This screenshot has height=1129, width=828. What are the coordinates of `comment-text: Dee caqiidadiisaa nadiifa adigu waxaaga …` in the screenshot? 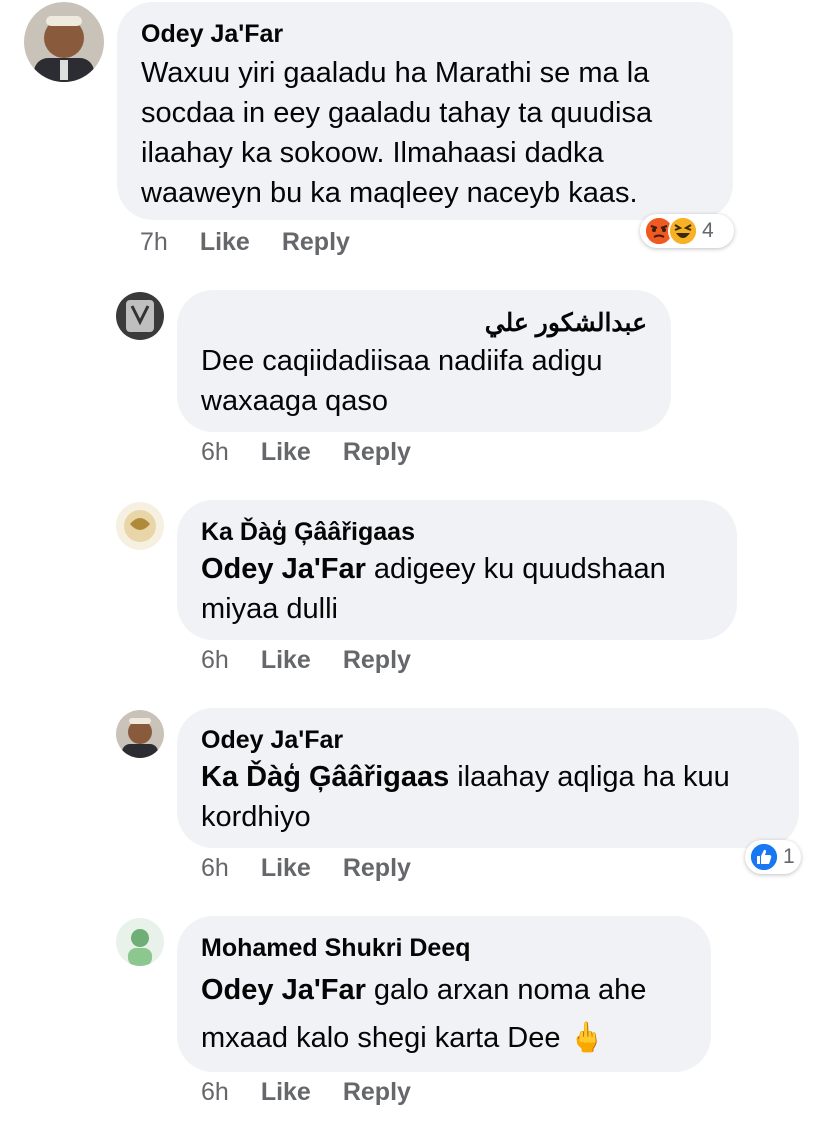 It's located at (431, 381).